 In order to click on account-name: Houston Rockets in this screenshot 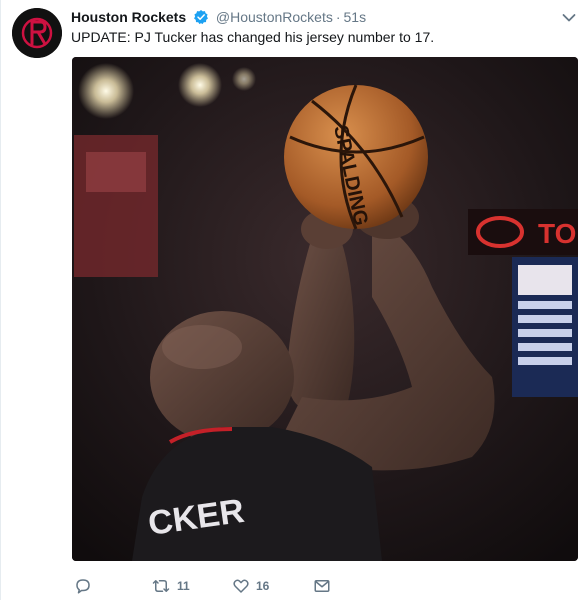, I will do `click(128, 17)`.